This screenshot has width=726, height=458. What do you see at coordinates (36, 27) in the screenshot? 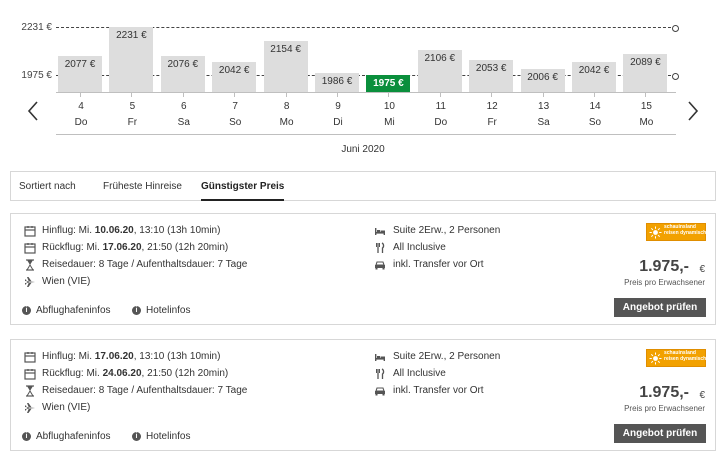
I see `reference-label-max: 2231 €` at bounding box center [36, 27].